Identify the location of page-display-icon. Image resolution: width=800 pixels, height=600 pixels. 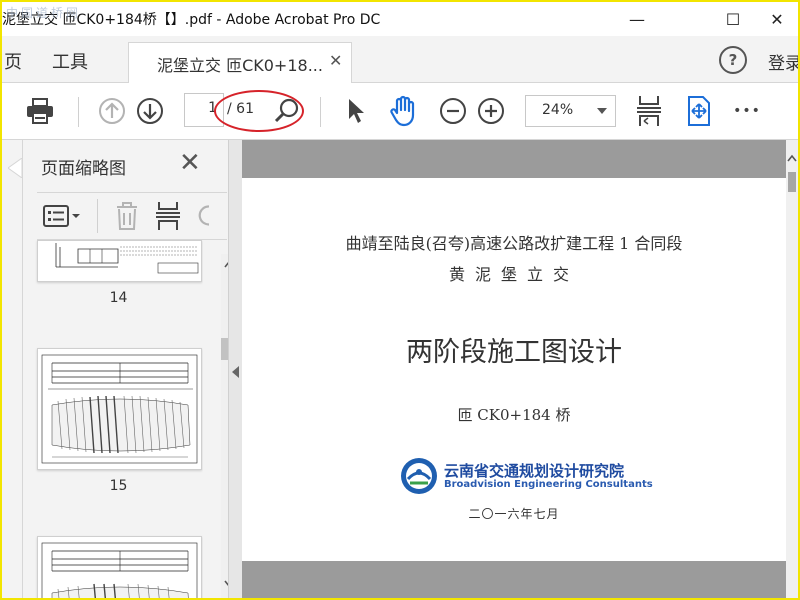
(649, 111).